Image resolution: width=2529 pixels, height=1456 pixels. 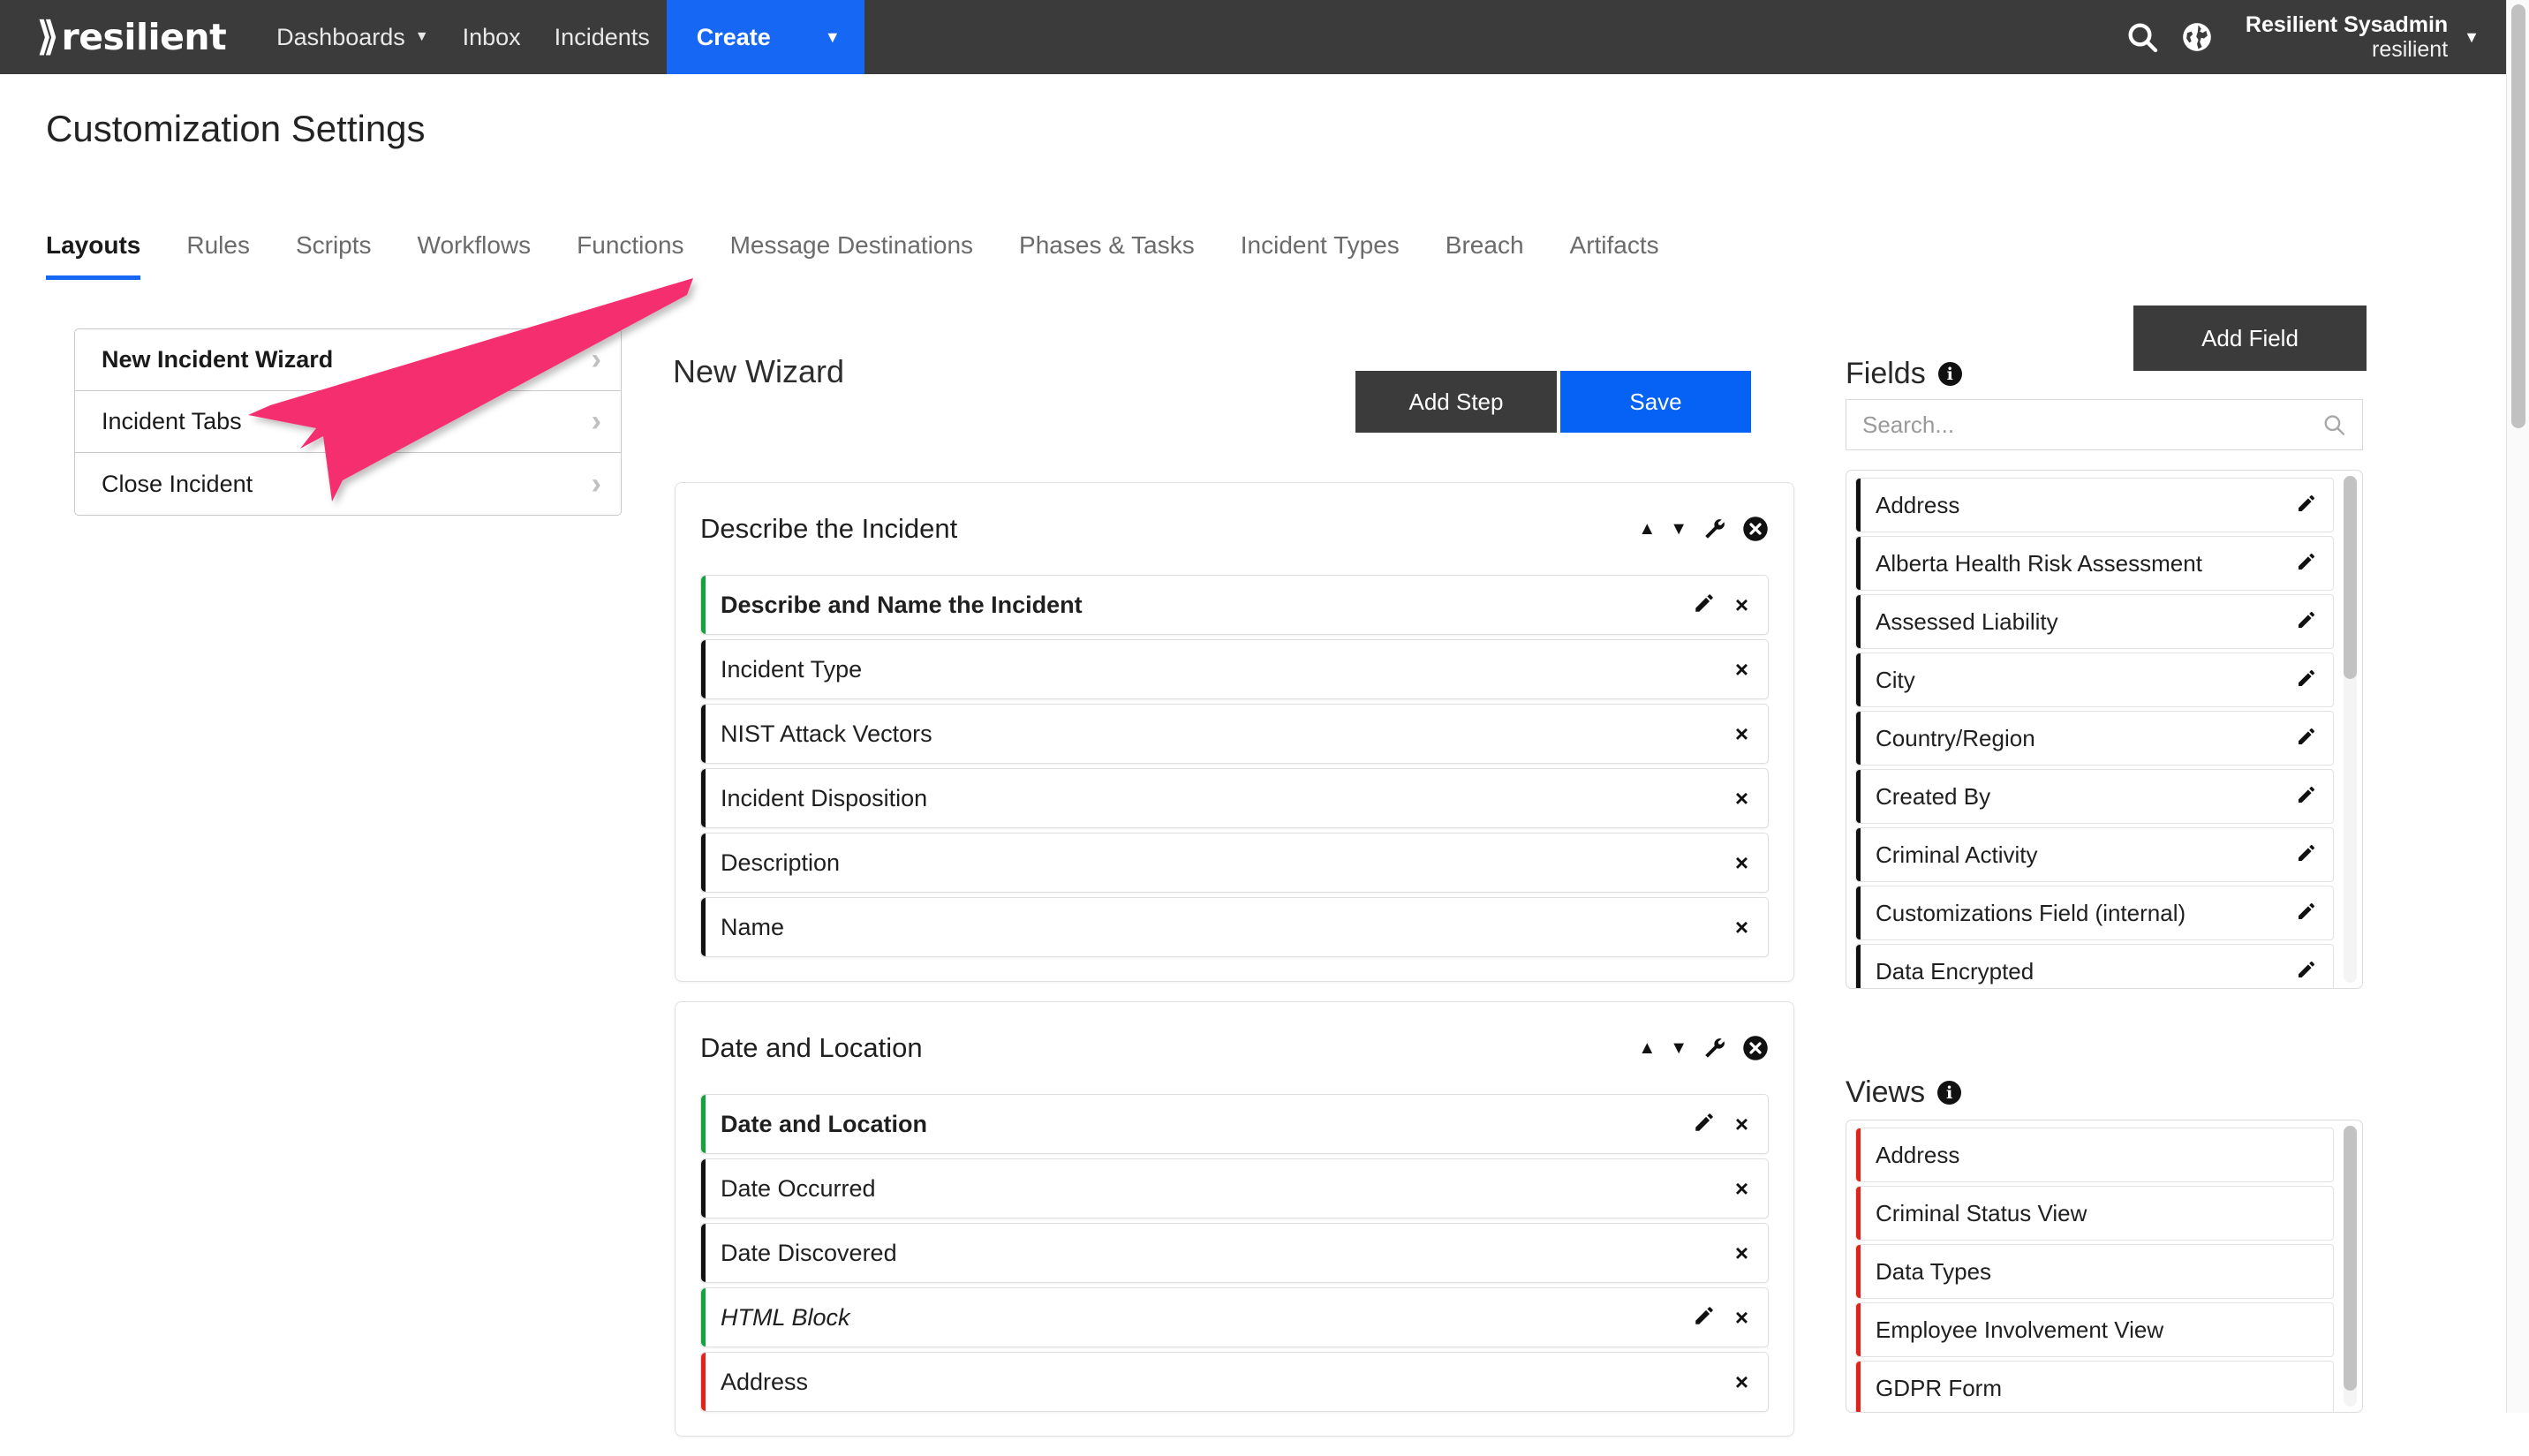 What do you see at coordinates (1614, 255) in the screenshot?
I see `tab-artifacts: Artifacts` at bounding box center [1614, 255].